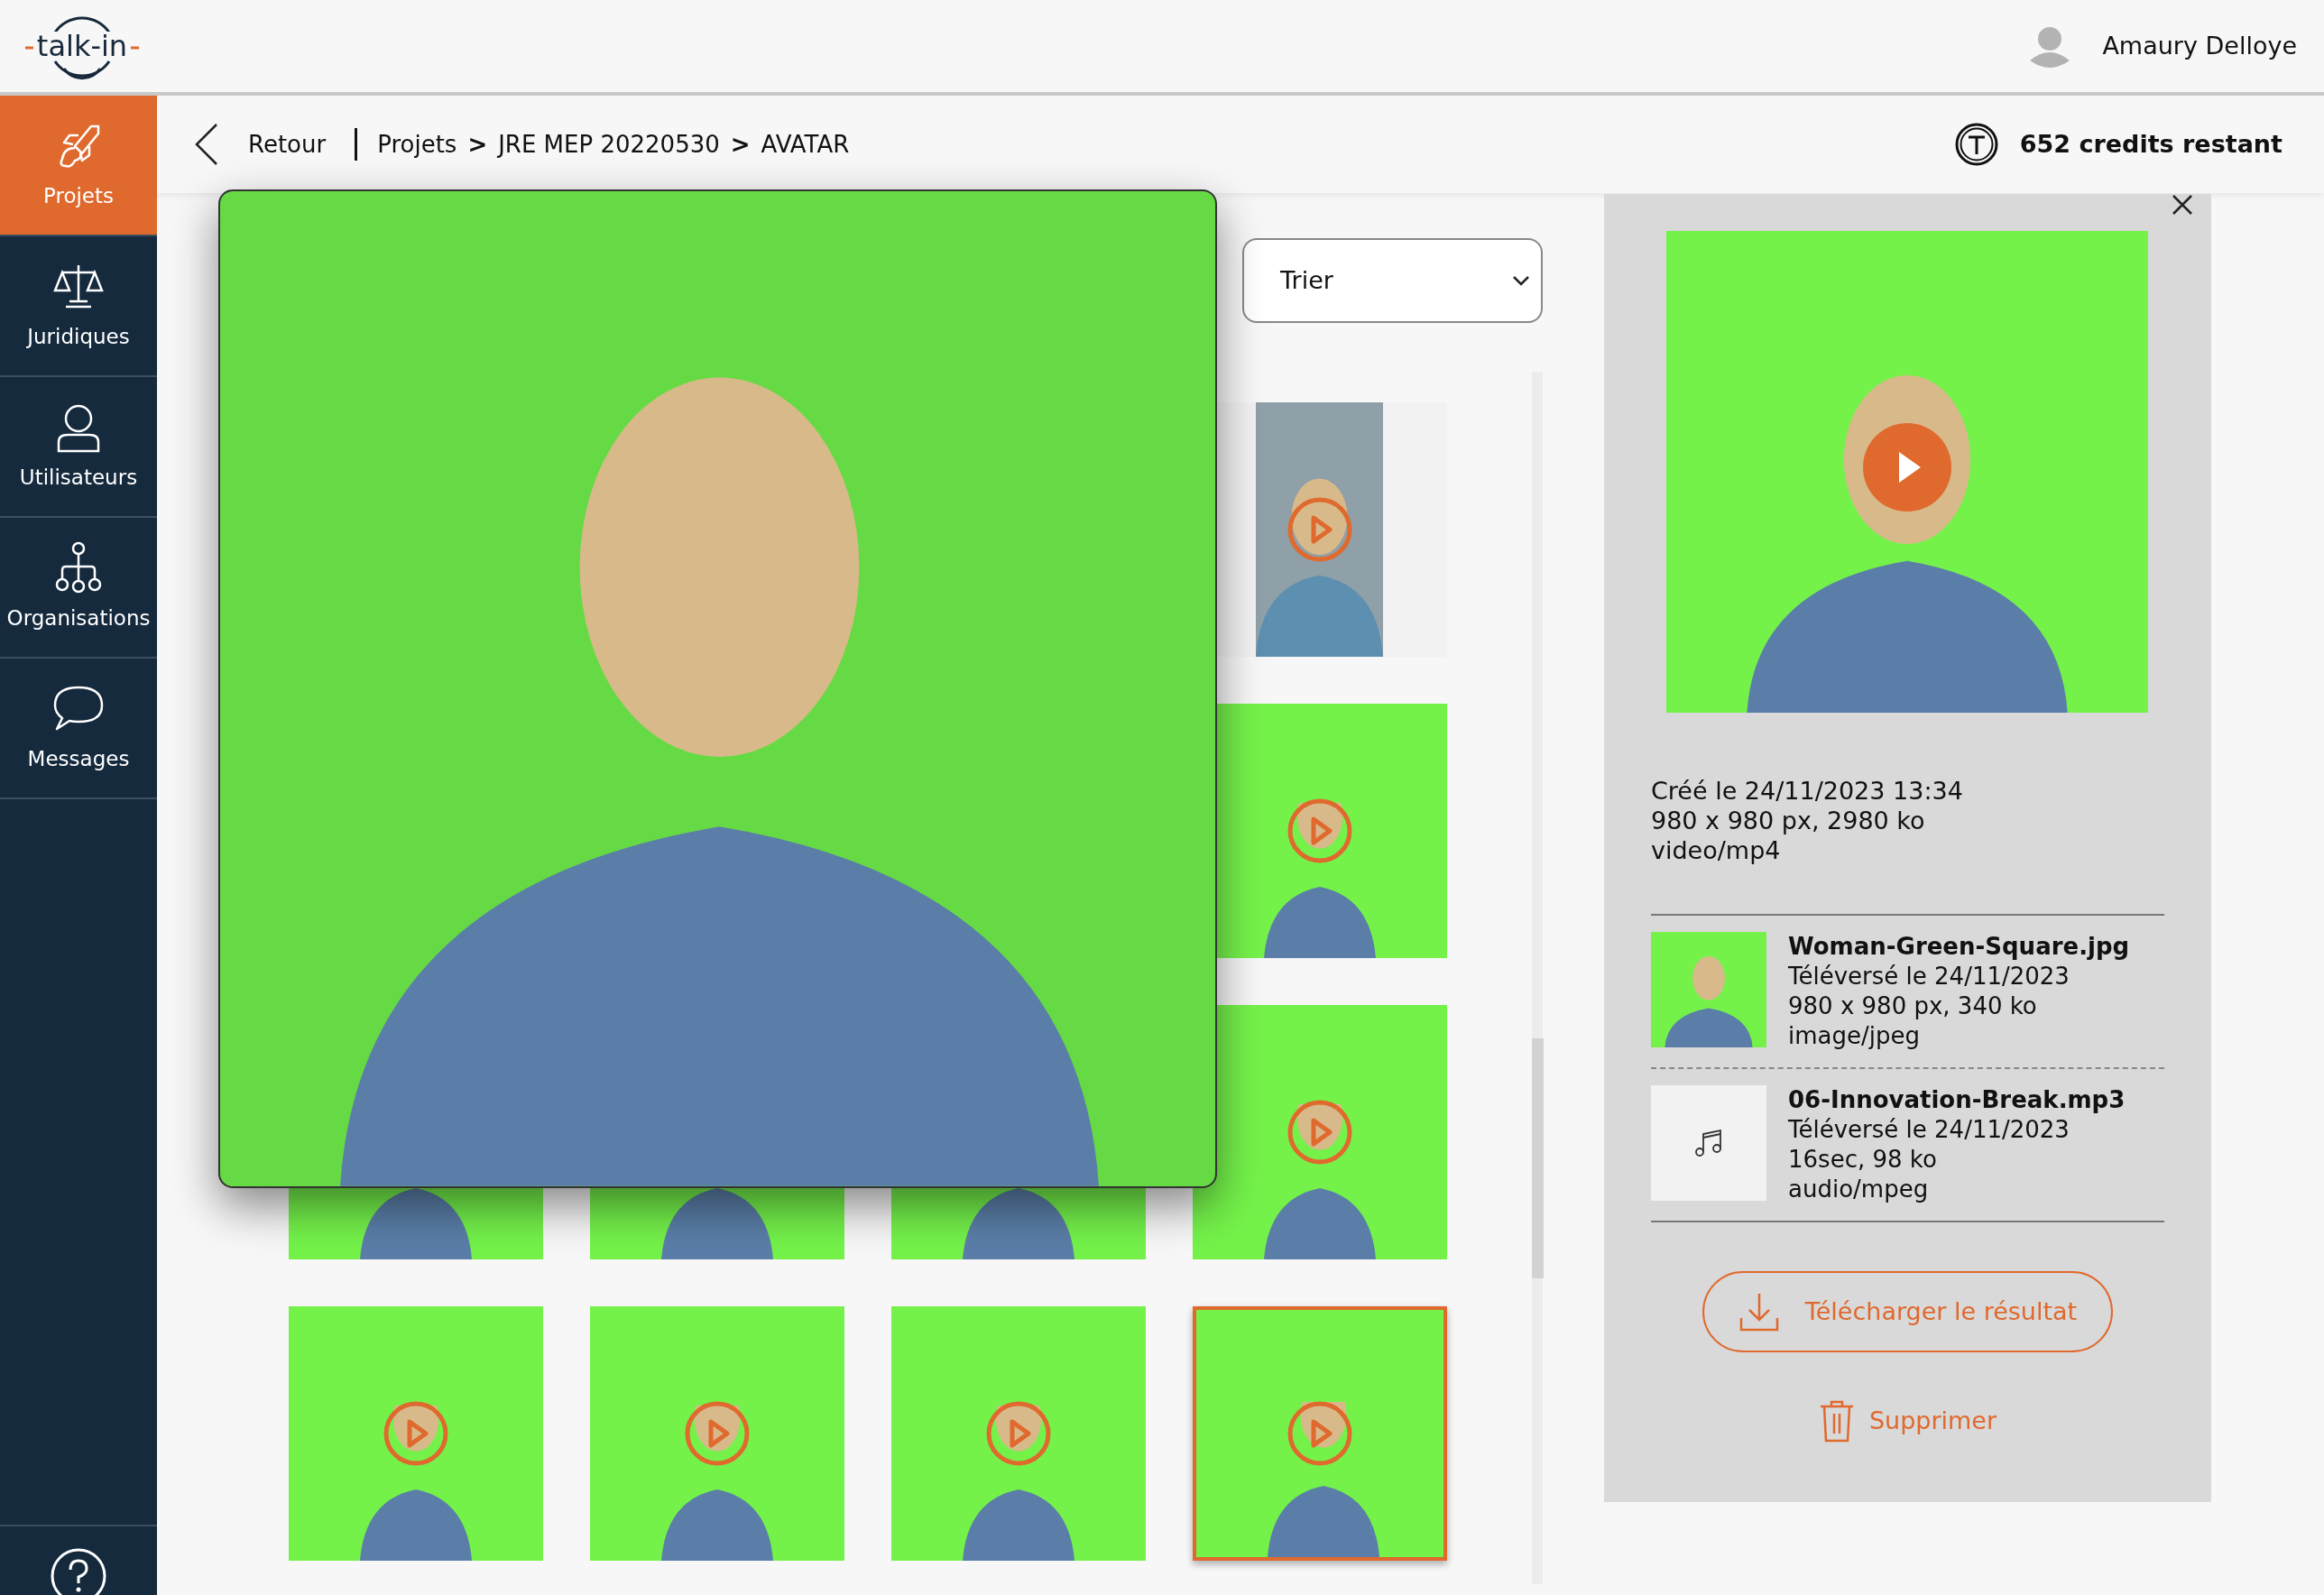 This screenshot has width=2324, height=1595. What do you see at coordinates (1863, 1160) in the screenshot?
I see `file-info: 16sec, 98 ko` at bounding box center [1863, 1160].